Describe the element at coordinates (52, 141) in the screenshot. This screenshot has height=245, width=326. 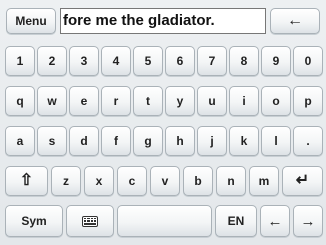
I see `key-s: s` at that location.